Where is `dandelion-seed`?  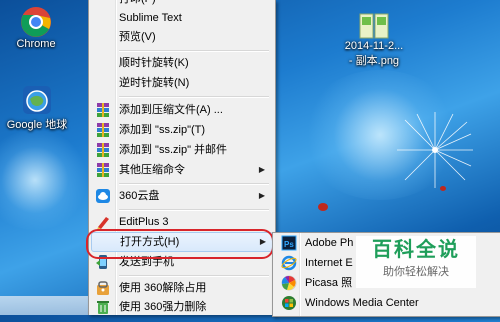 dandelion-seed is located at coordinates (435, 150).